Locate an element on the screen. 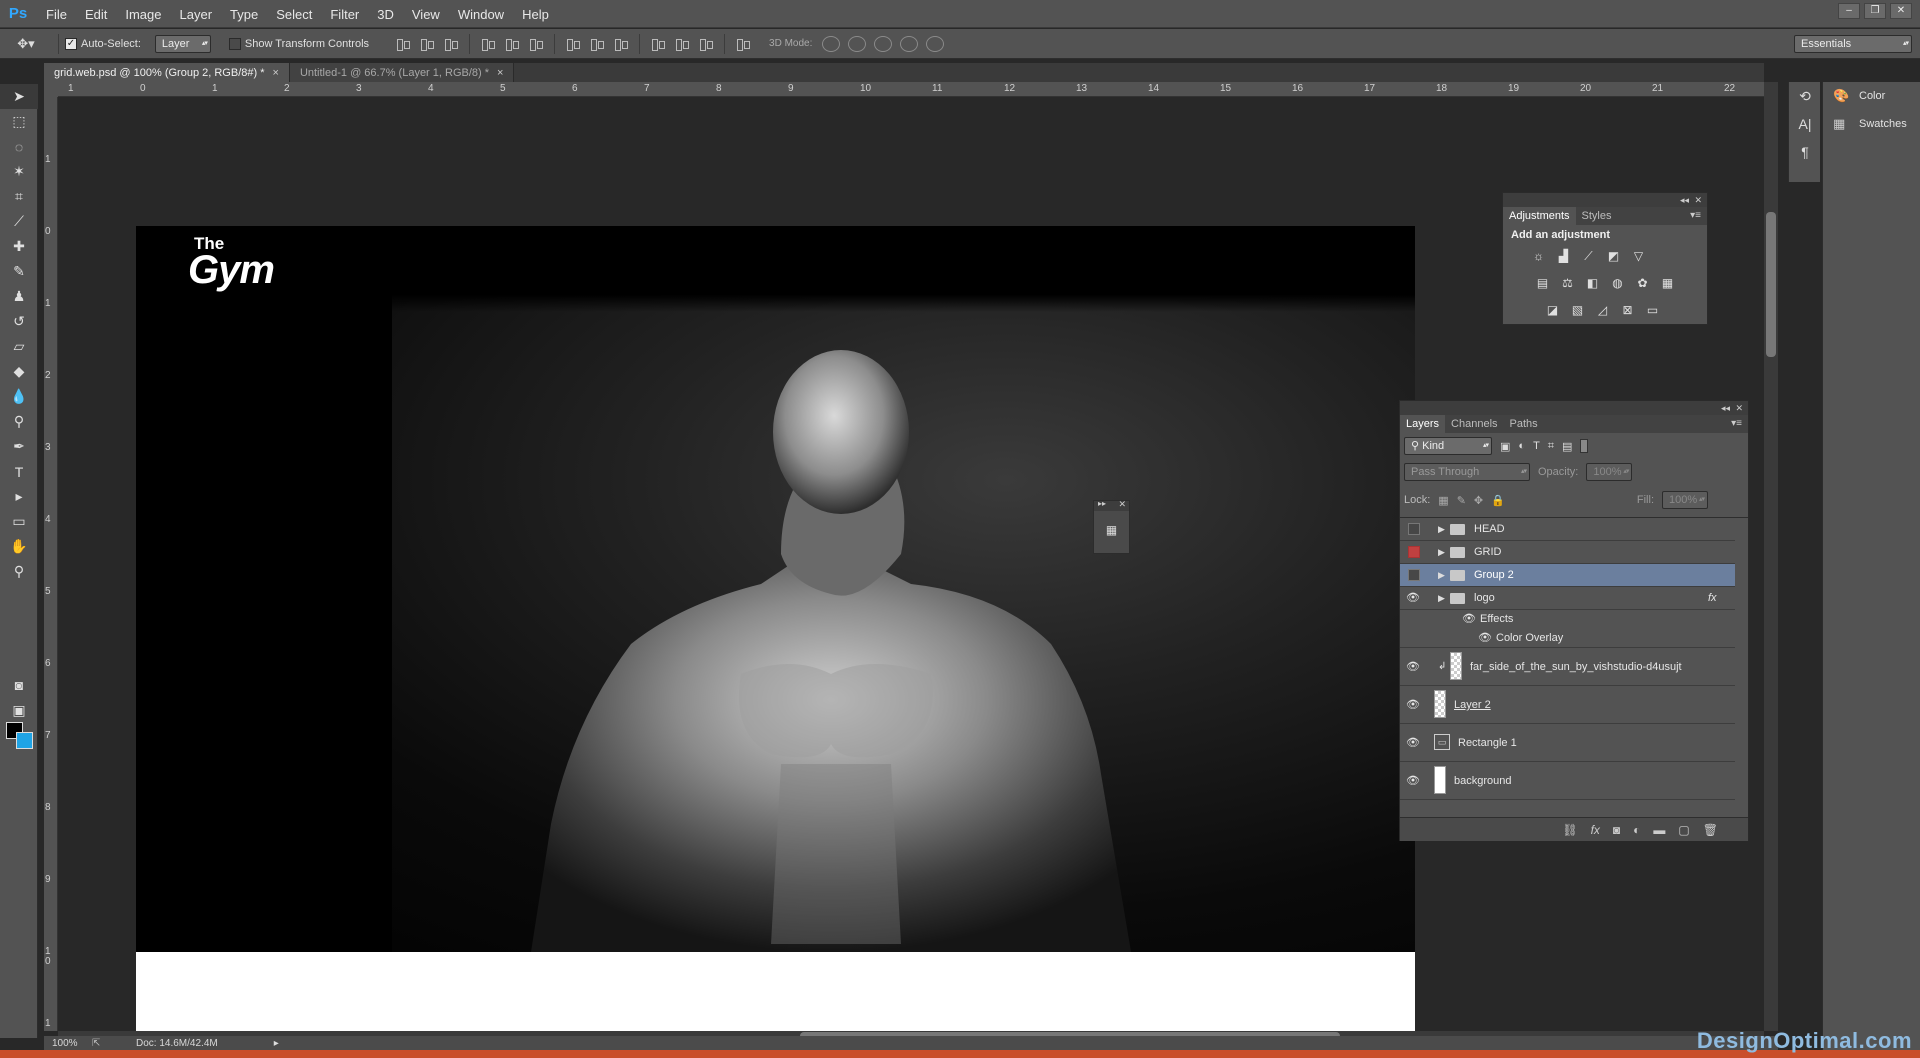 This screenshot has height=1058, width=1920. menu-filter: Filter is located at coordinates (344, 14).